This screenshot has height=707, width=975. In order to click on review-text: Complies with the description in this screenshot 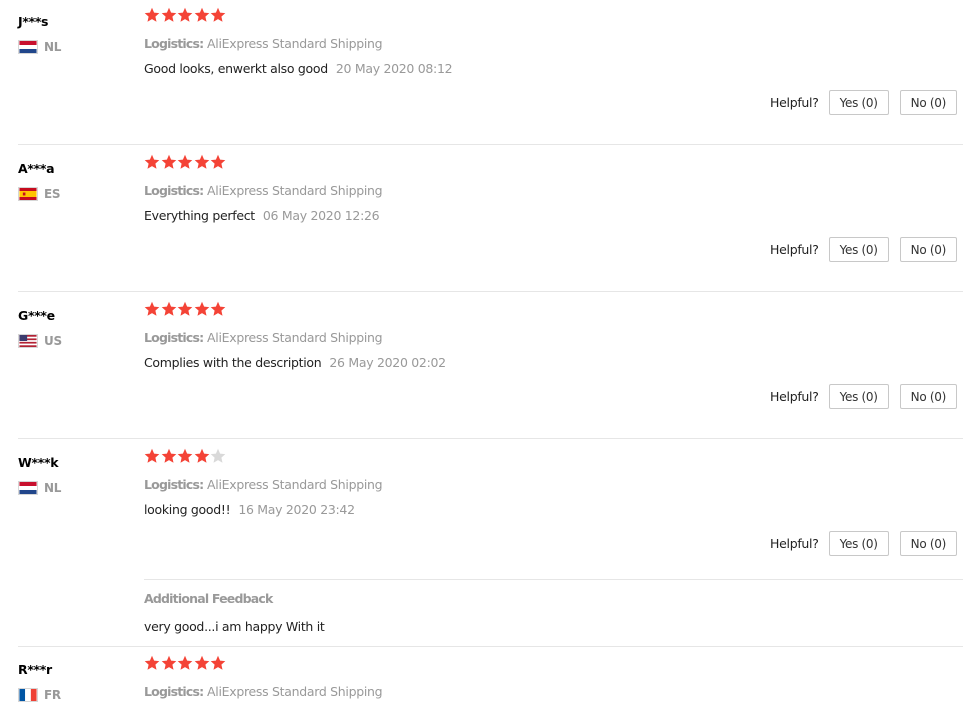, I will do `click(233, 362)`.